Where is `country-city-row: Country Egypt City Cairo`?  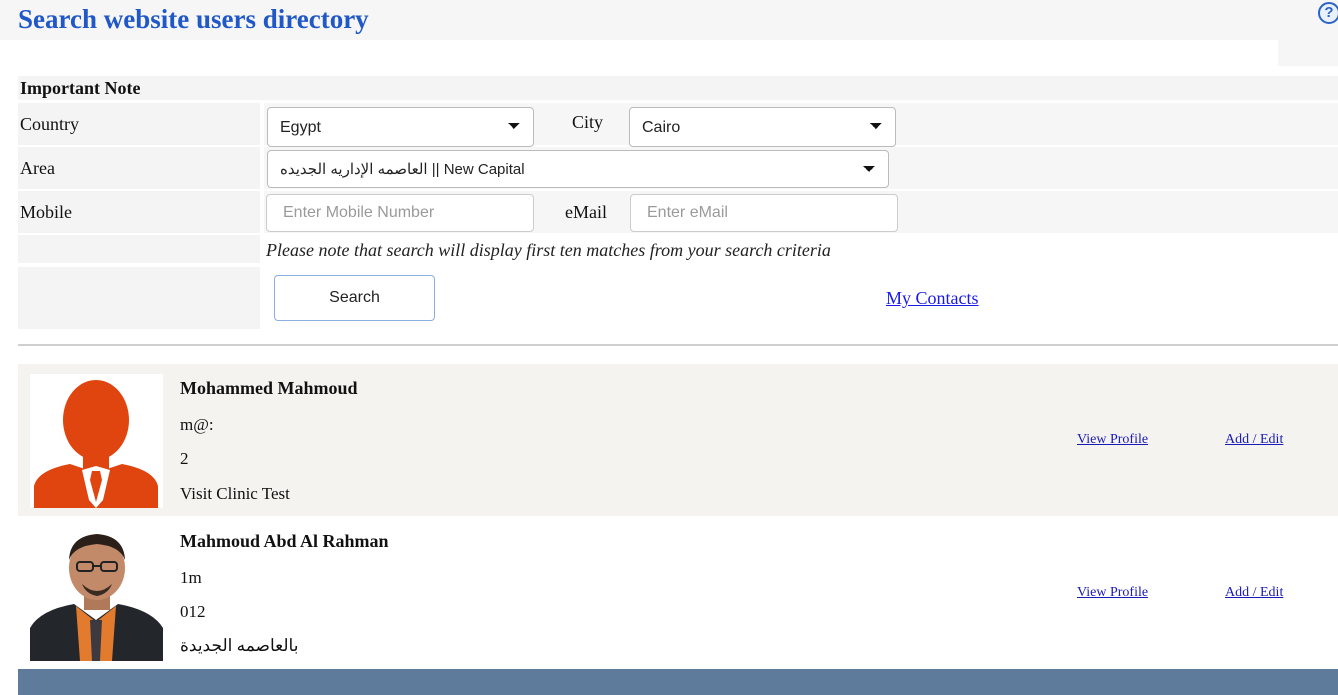
country-city-row: Country Egypt City Cairo is located at coordinates (678, 125).